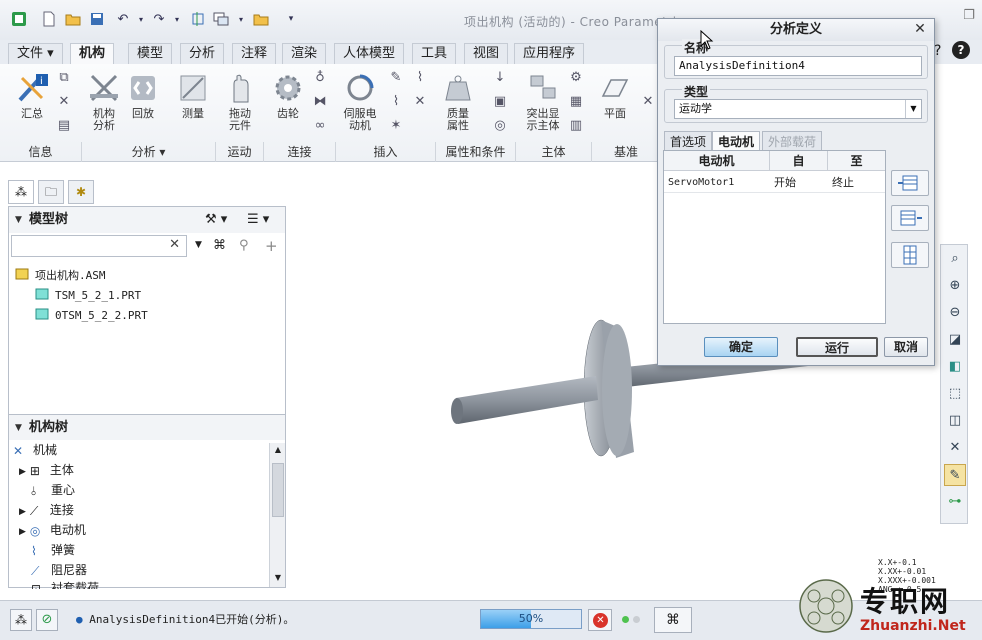  I want to click on mech-tree-item-mechanism: ✕ 机械, so click(35, 449).